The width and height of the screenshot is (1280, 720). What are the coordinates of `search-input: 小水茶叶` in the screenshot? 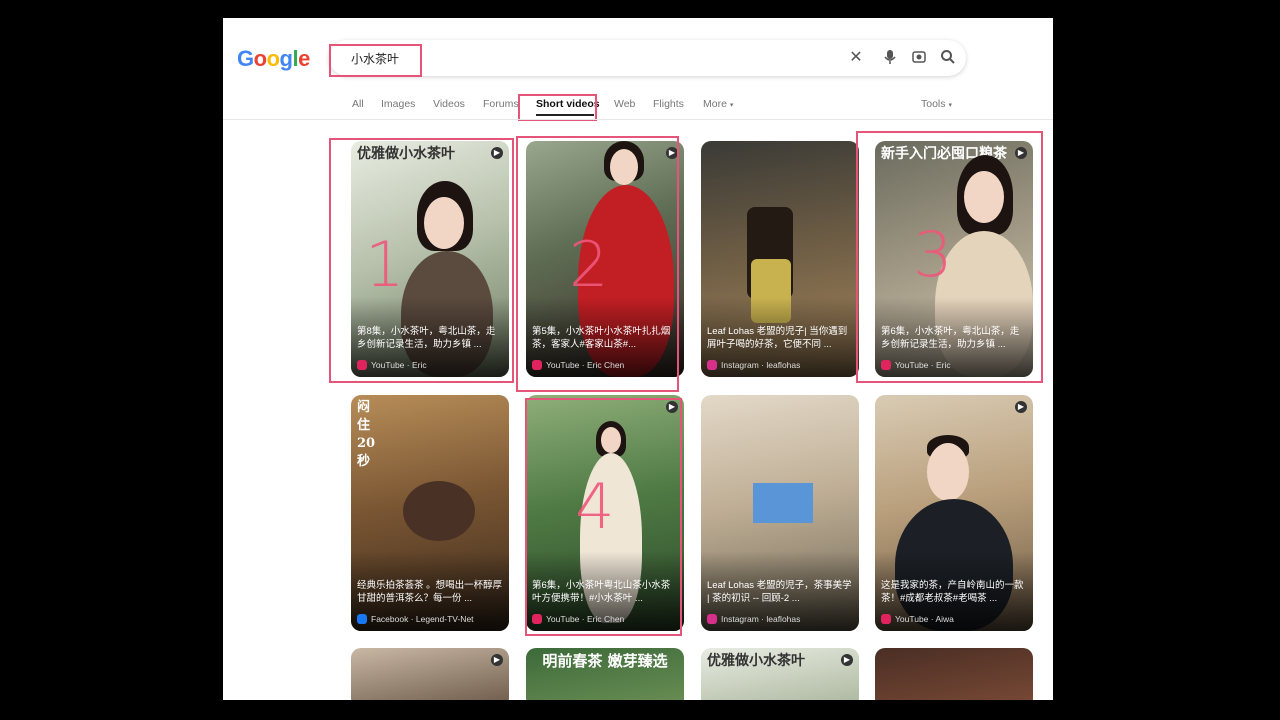 It's located at (375, 58).